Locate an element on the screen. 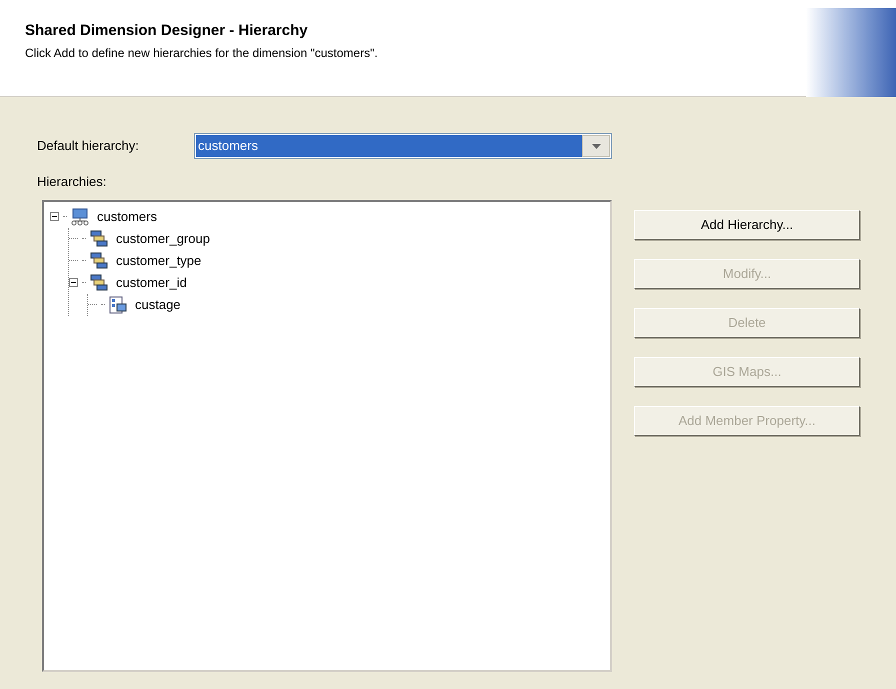 The image size is (896, 689). tree-item: customers is located at coordinates (127, 216).